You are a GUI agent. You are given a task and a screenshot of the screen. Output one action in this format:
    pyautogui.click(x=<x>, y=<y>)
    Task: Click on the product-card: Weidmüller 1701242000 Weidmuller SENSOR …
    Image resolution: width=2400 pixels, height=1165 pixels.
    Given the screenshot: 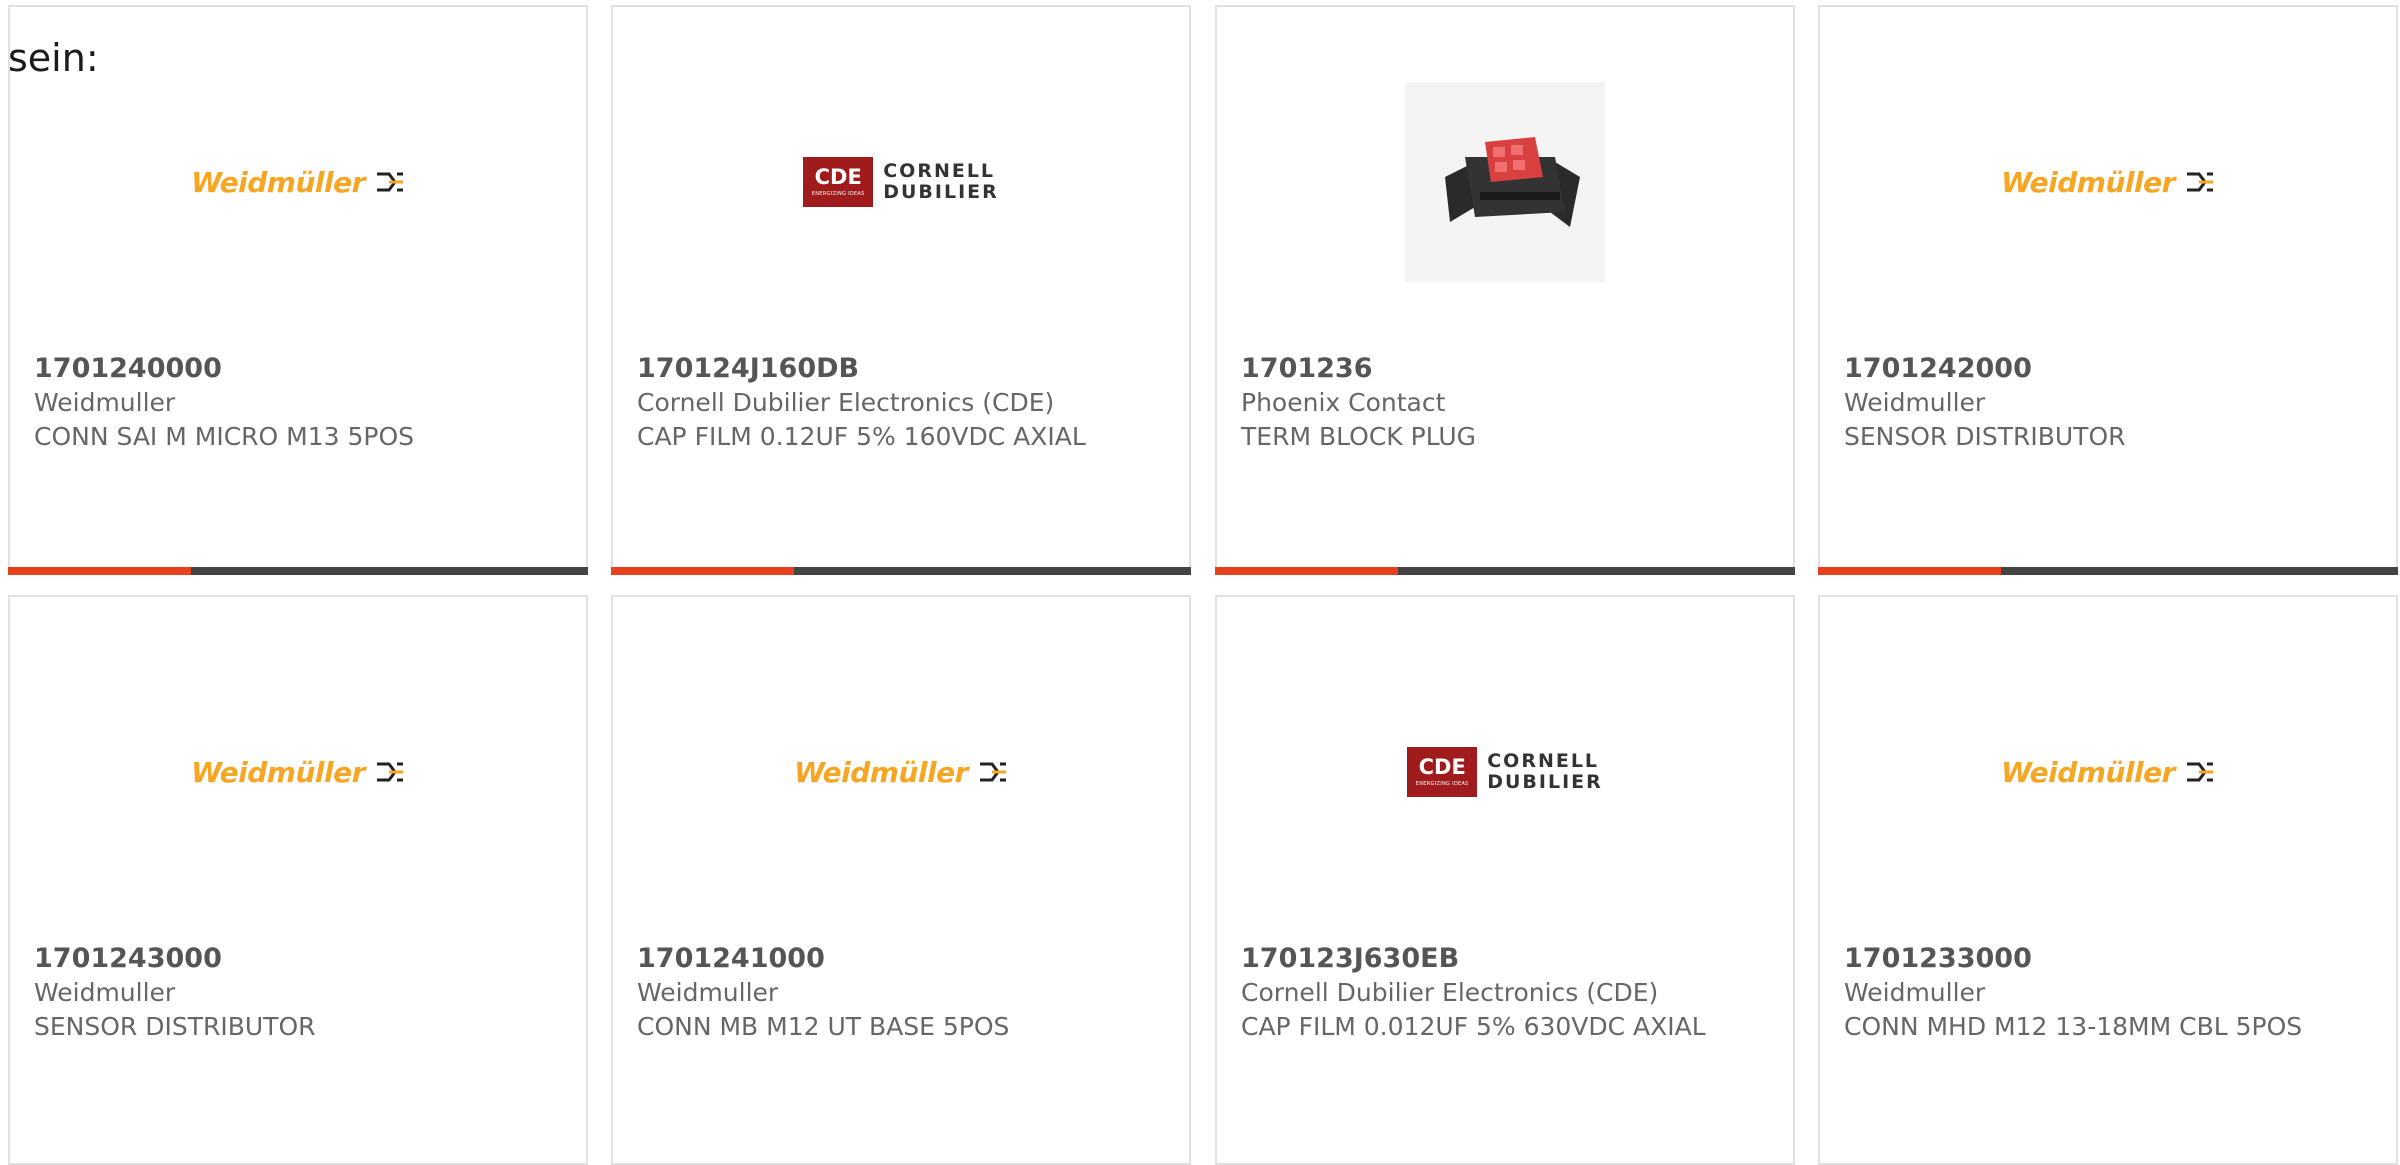 What is the action you would take?
    pyautogui.click(x=2108, y=290)
    